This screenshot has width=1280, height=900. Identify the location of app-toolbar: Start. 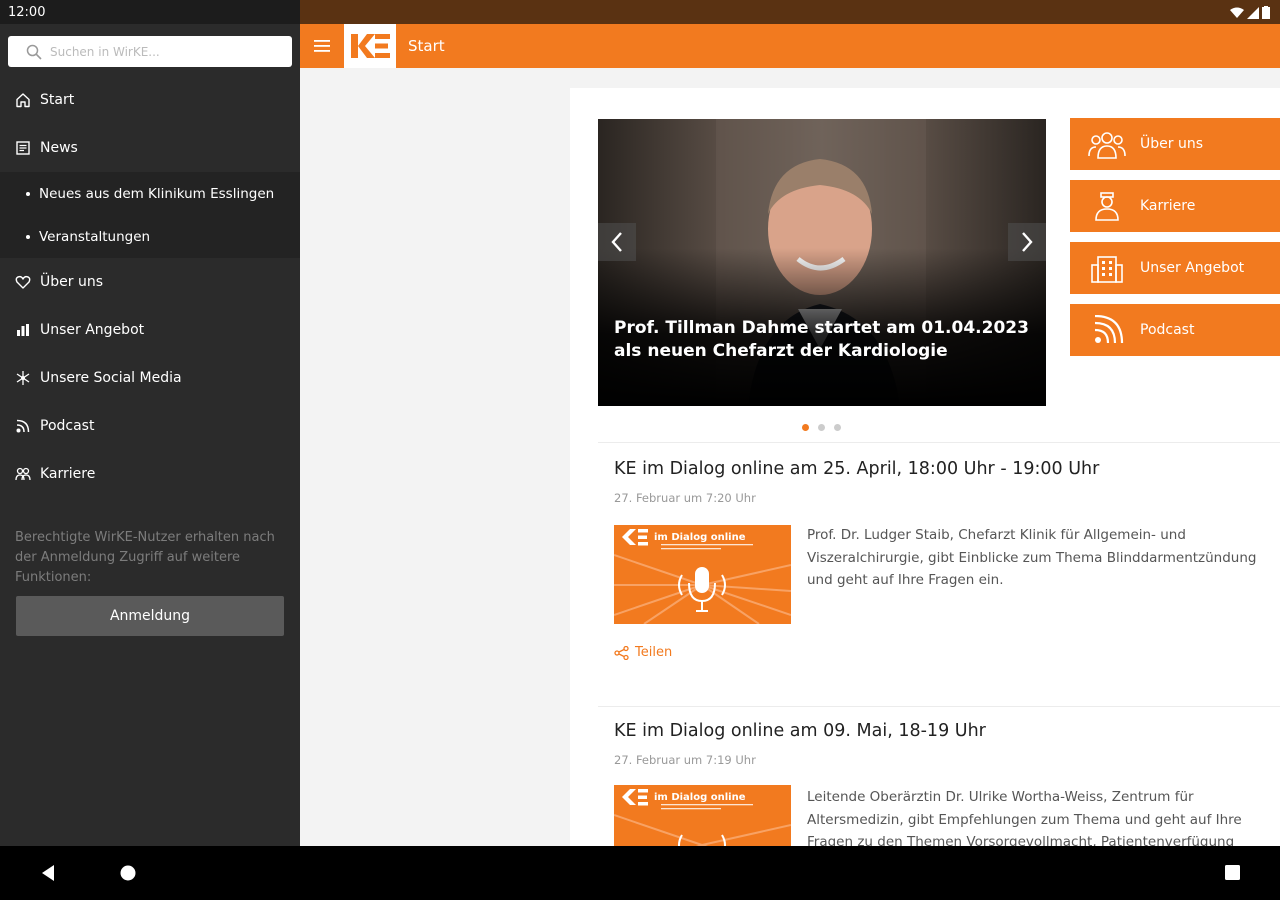
(790, 46).